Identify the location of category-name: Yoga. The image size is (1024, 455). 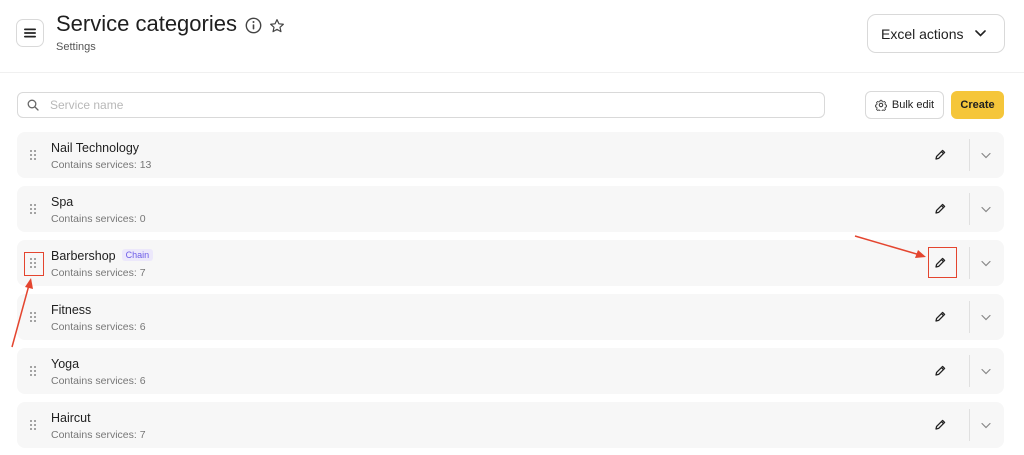
(65, 364).